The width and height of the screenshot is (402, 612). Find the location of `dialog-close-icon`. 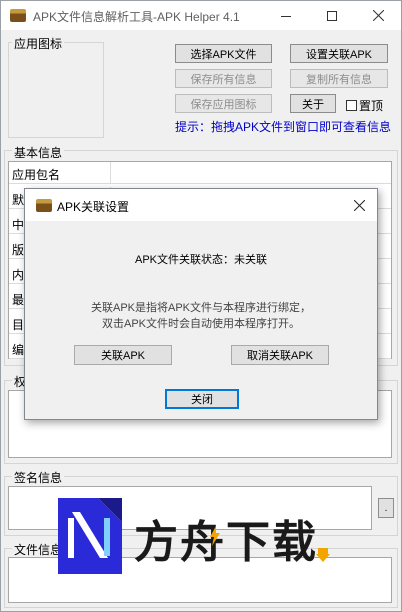

dialog-close-icon is located at coordinates (359, 205).